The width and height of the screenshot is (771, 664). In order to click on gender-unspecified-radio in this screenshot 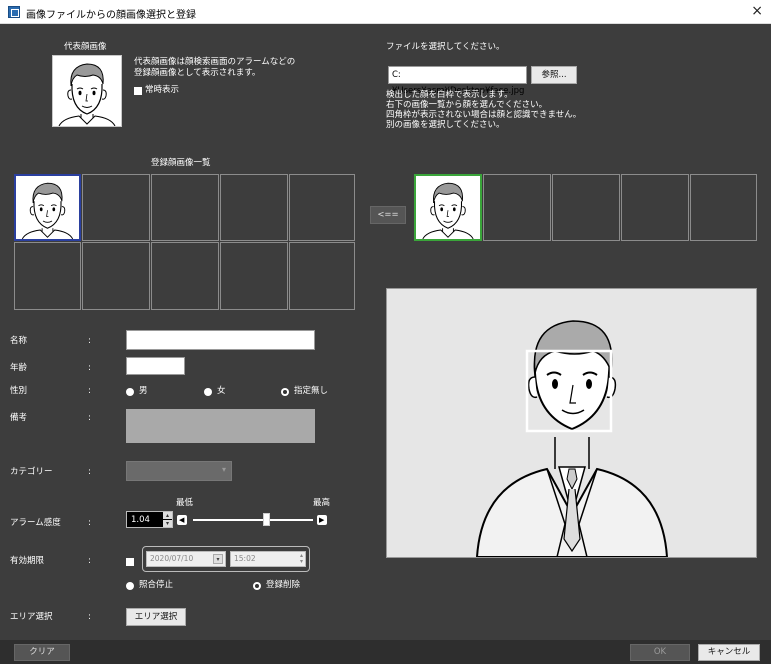, I will do `click(285, 392)`.